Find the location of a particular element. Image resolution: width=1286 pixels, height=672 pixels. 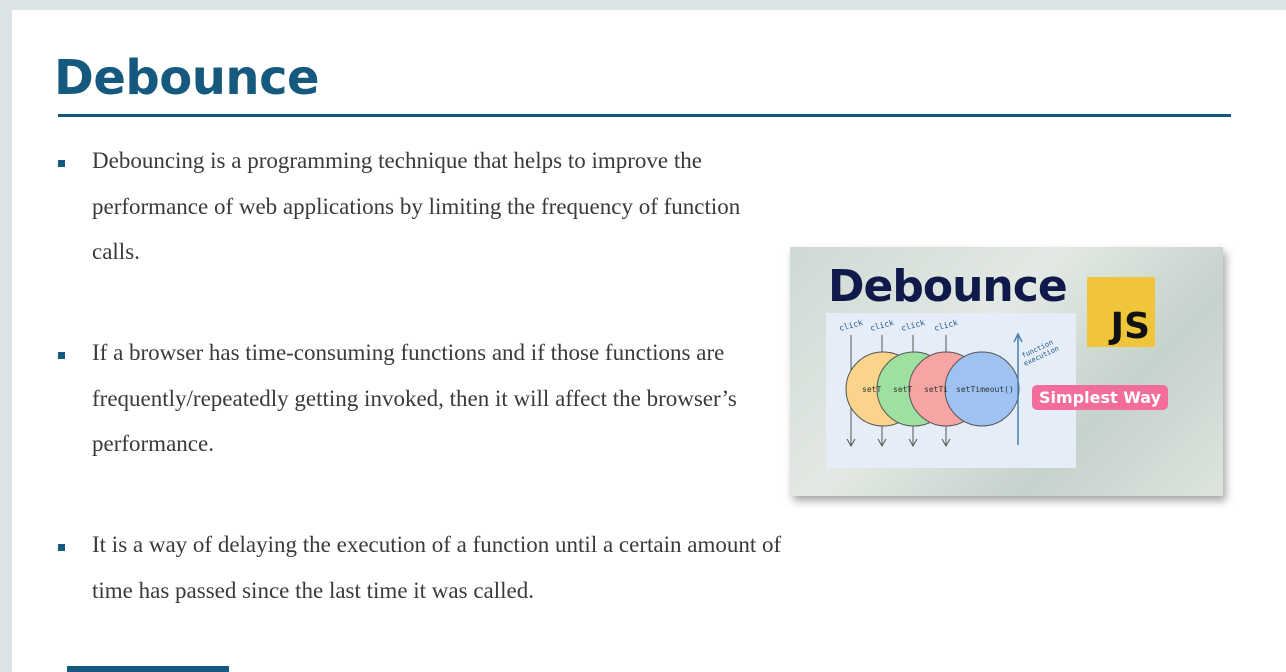

footer-accent-bar is located at coordinates (148, 669).